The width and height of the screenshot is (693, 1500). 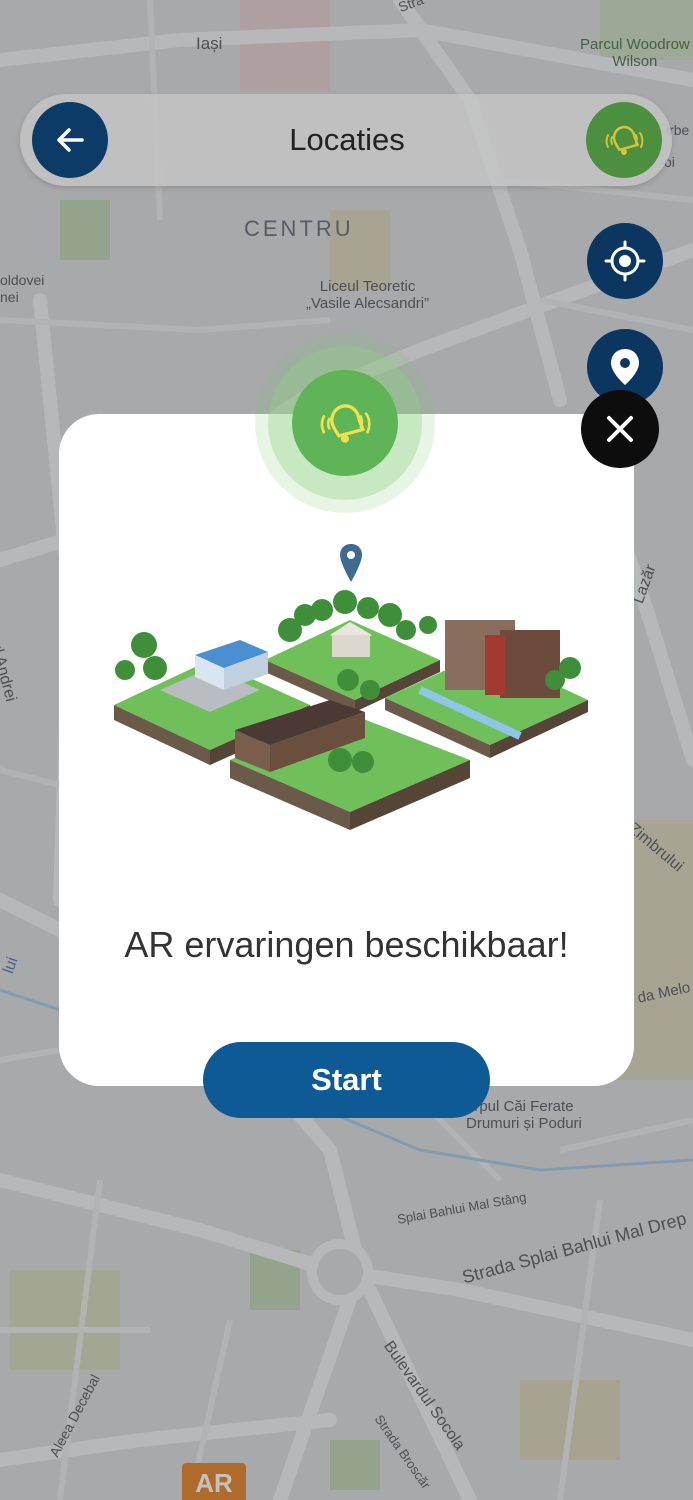 What do you see at coordinates (346, 1080) in the screenshot?
I see `start-ar-button: Start` at bounding box center [346, 1080].